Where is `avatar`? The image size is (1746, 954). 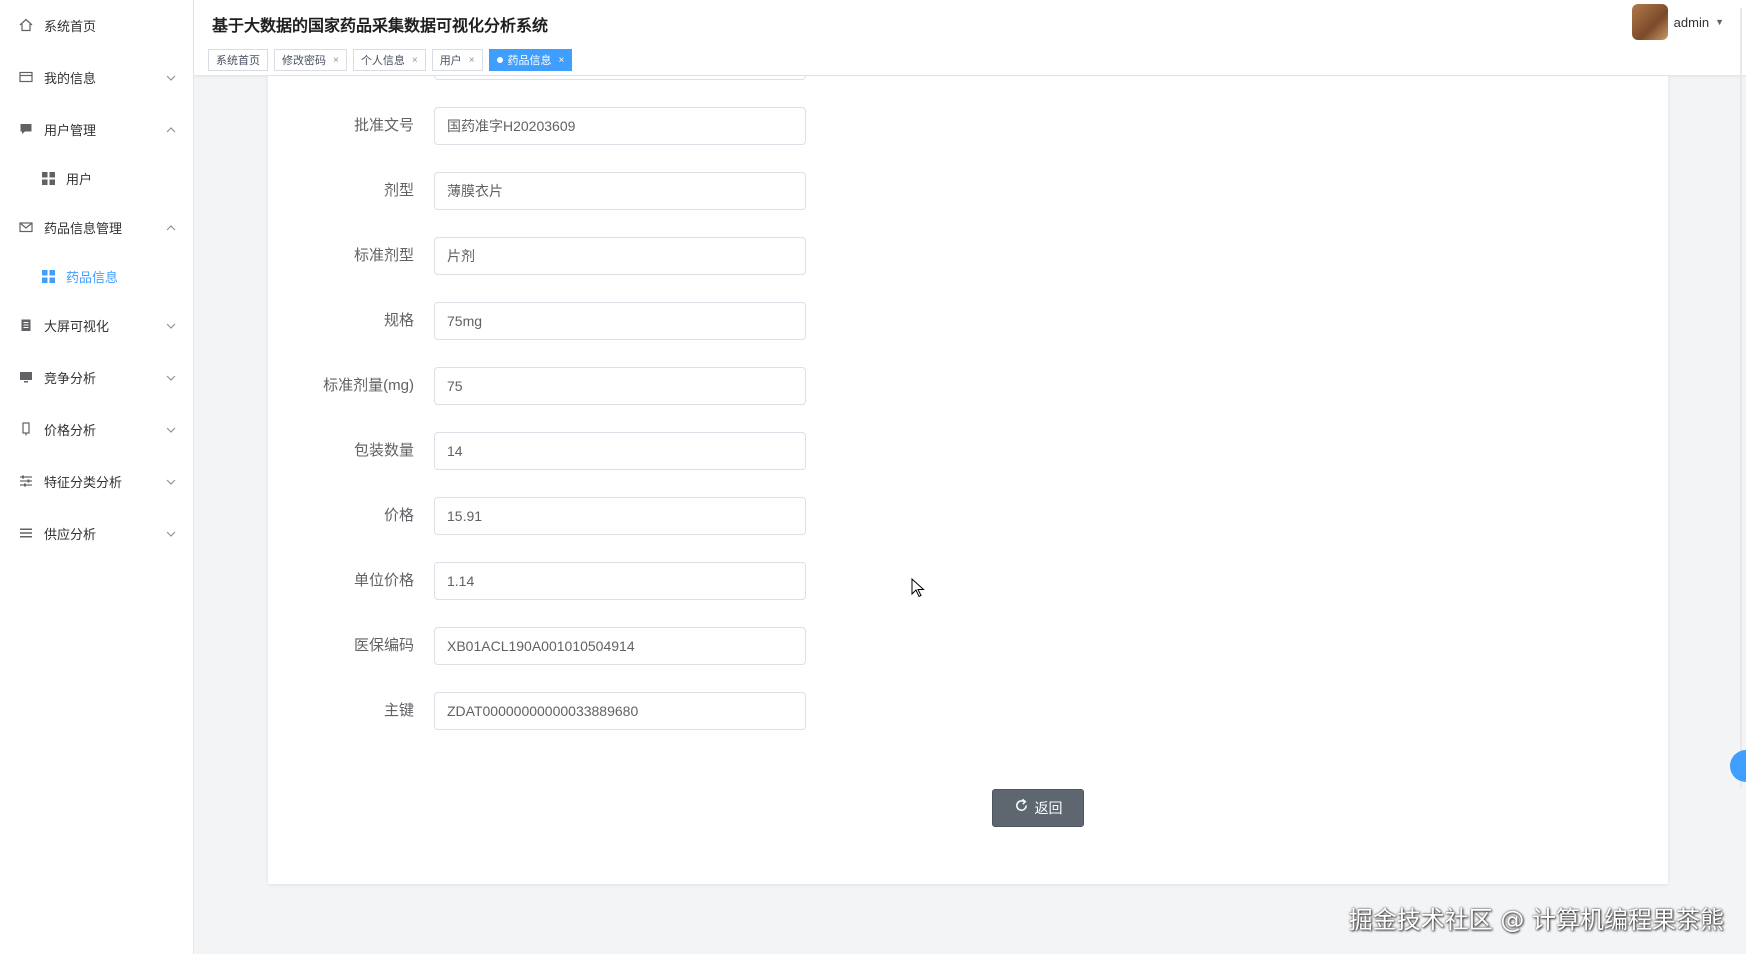 avatar is located at coordinates (1649, 22).